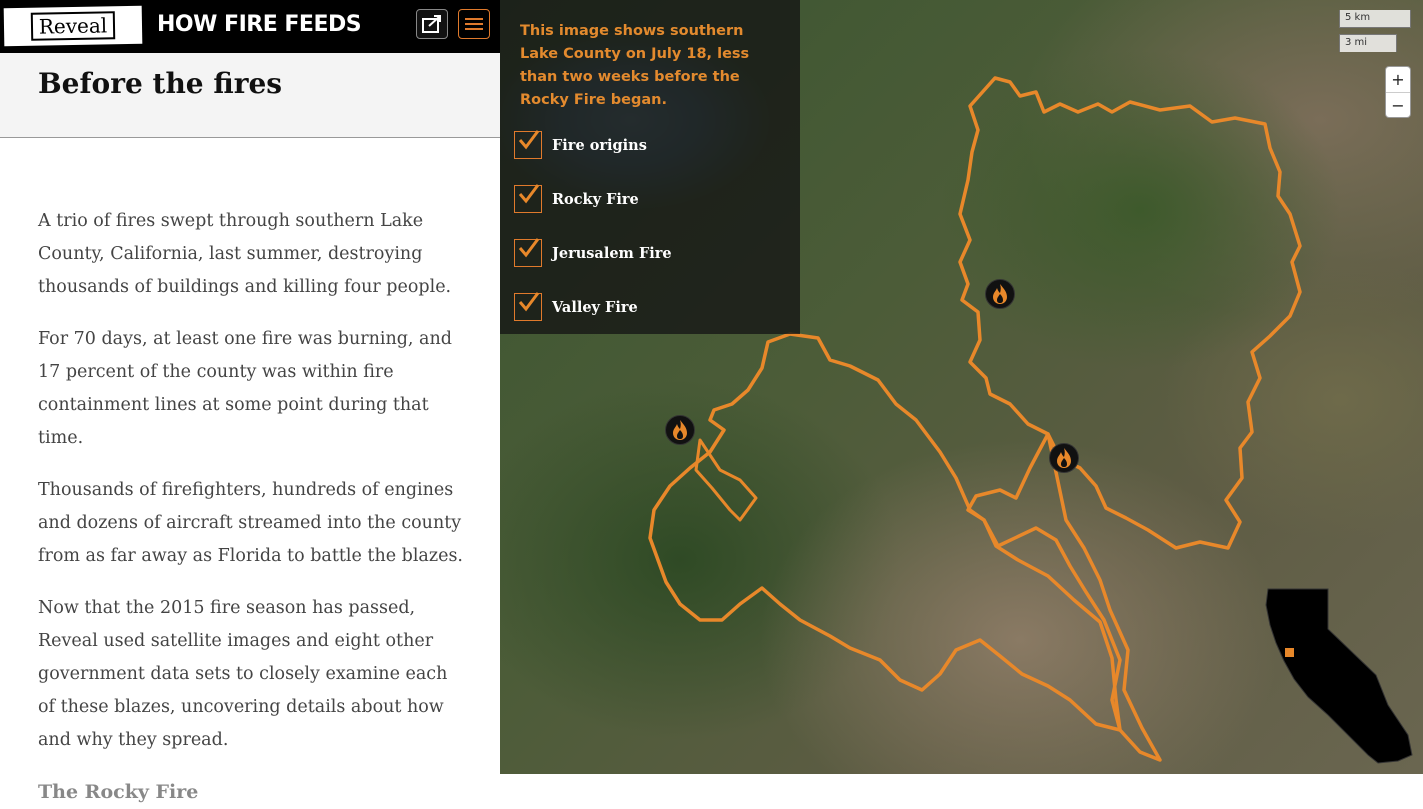 This screenshot has height=809, width=1423. Describe the element at coordinates (599, 145) in the screenshot. I see `layer-label: Fire origins` at that location.